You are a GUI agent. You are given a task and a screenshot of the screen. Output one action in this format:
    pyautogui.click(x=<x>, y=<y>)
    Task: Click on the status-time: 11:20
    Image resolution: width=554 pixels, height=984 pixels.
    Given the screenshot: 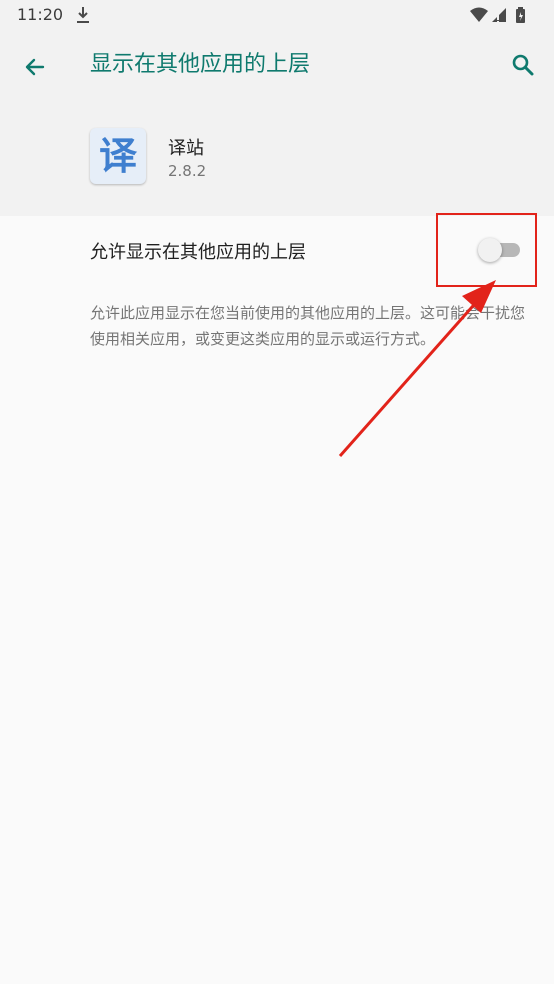 What is the action you would take?
    pyautogui.click(x=40, y=14)
    